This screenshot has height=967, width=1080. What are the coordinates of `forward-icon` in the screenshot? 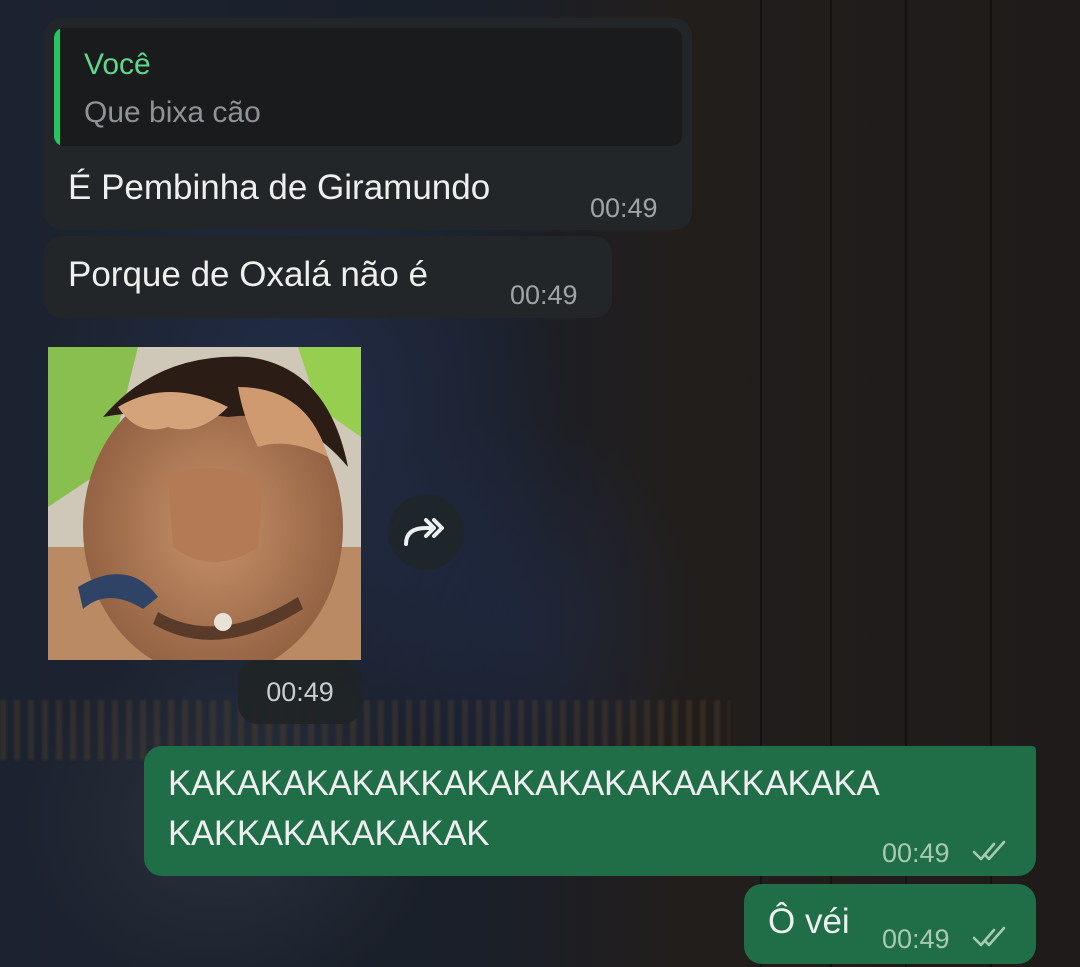 It's located at (424, 532).